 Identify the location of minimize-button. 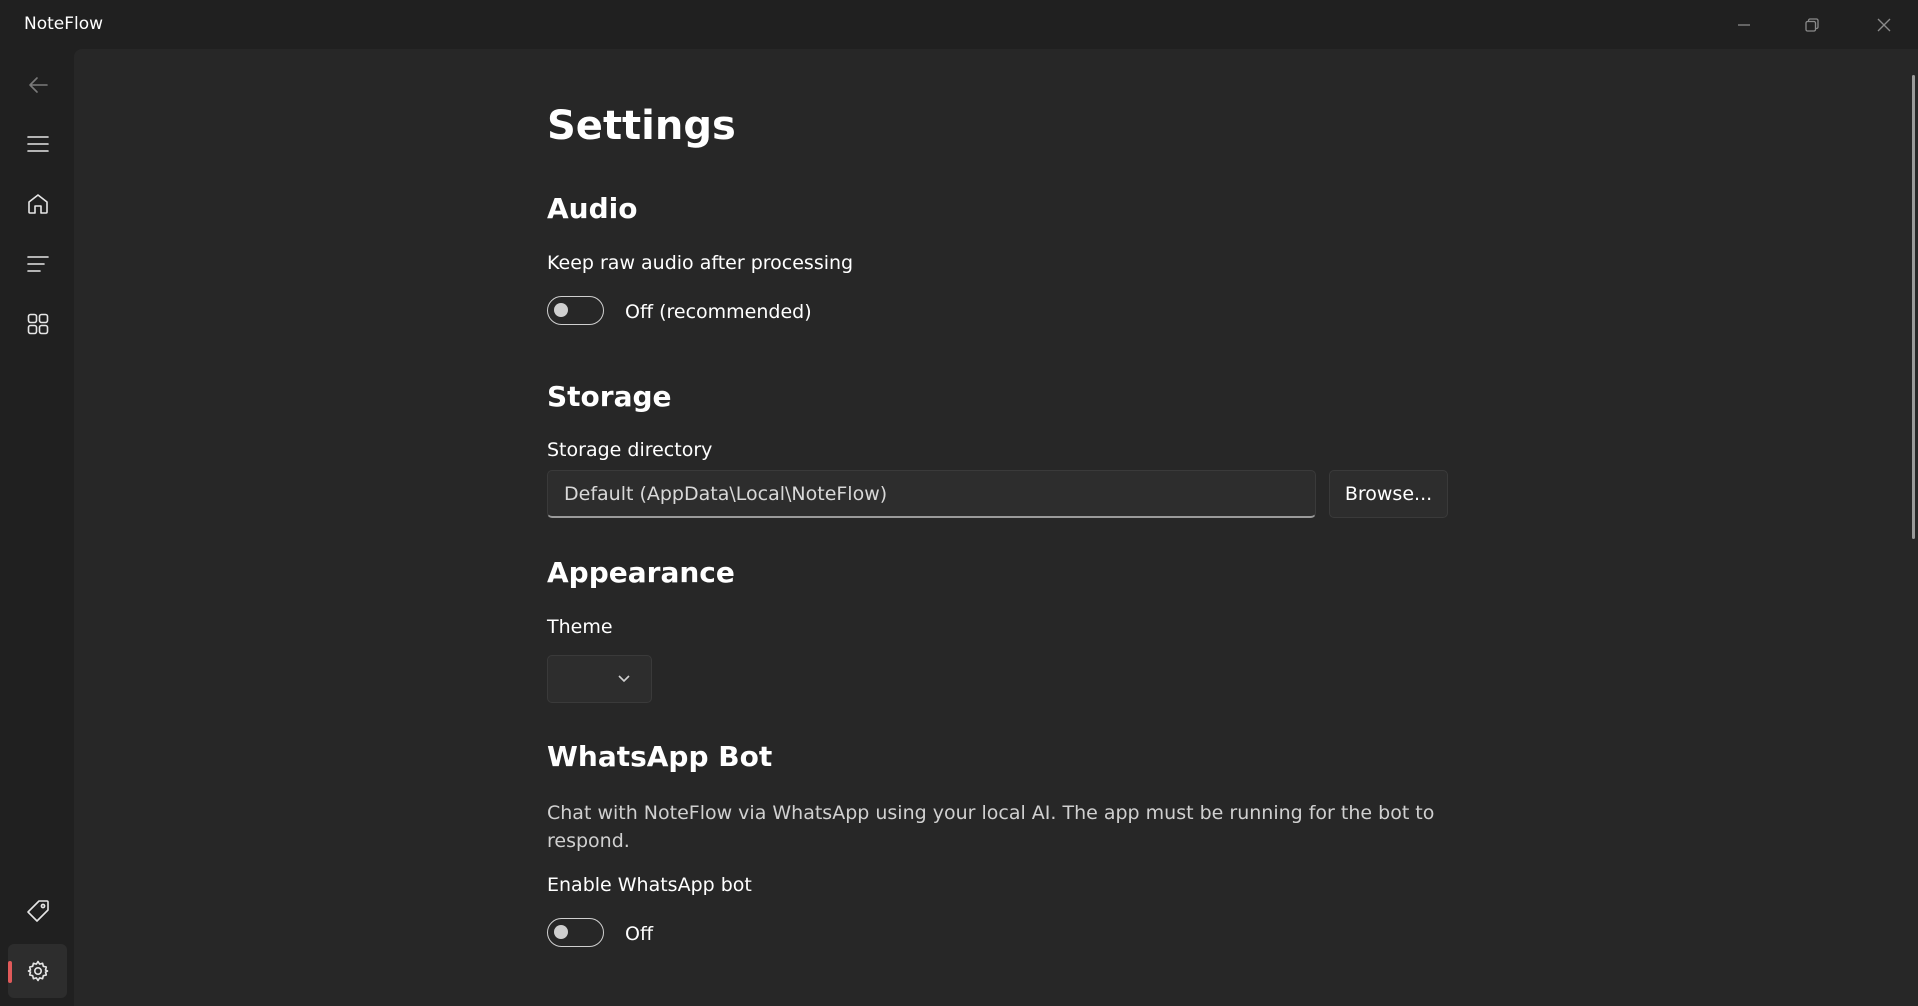
(1744, 24).